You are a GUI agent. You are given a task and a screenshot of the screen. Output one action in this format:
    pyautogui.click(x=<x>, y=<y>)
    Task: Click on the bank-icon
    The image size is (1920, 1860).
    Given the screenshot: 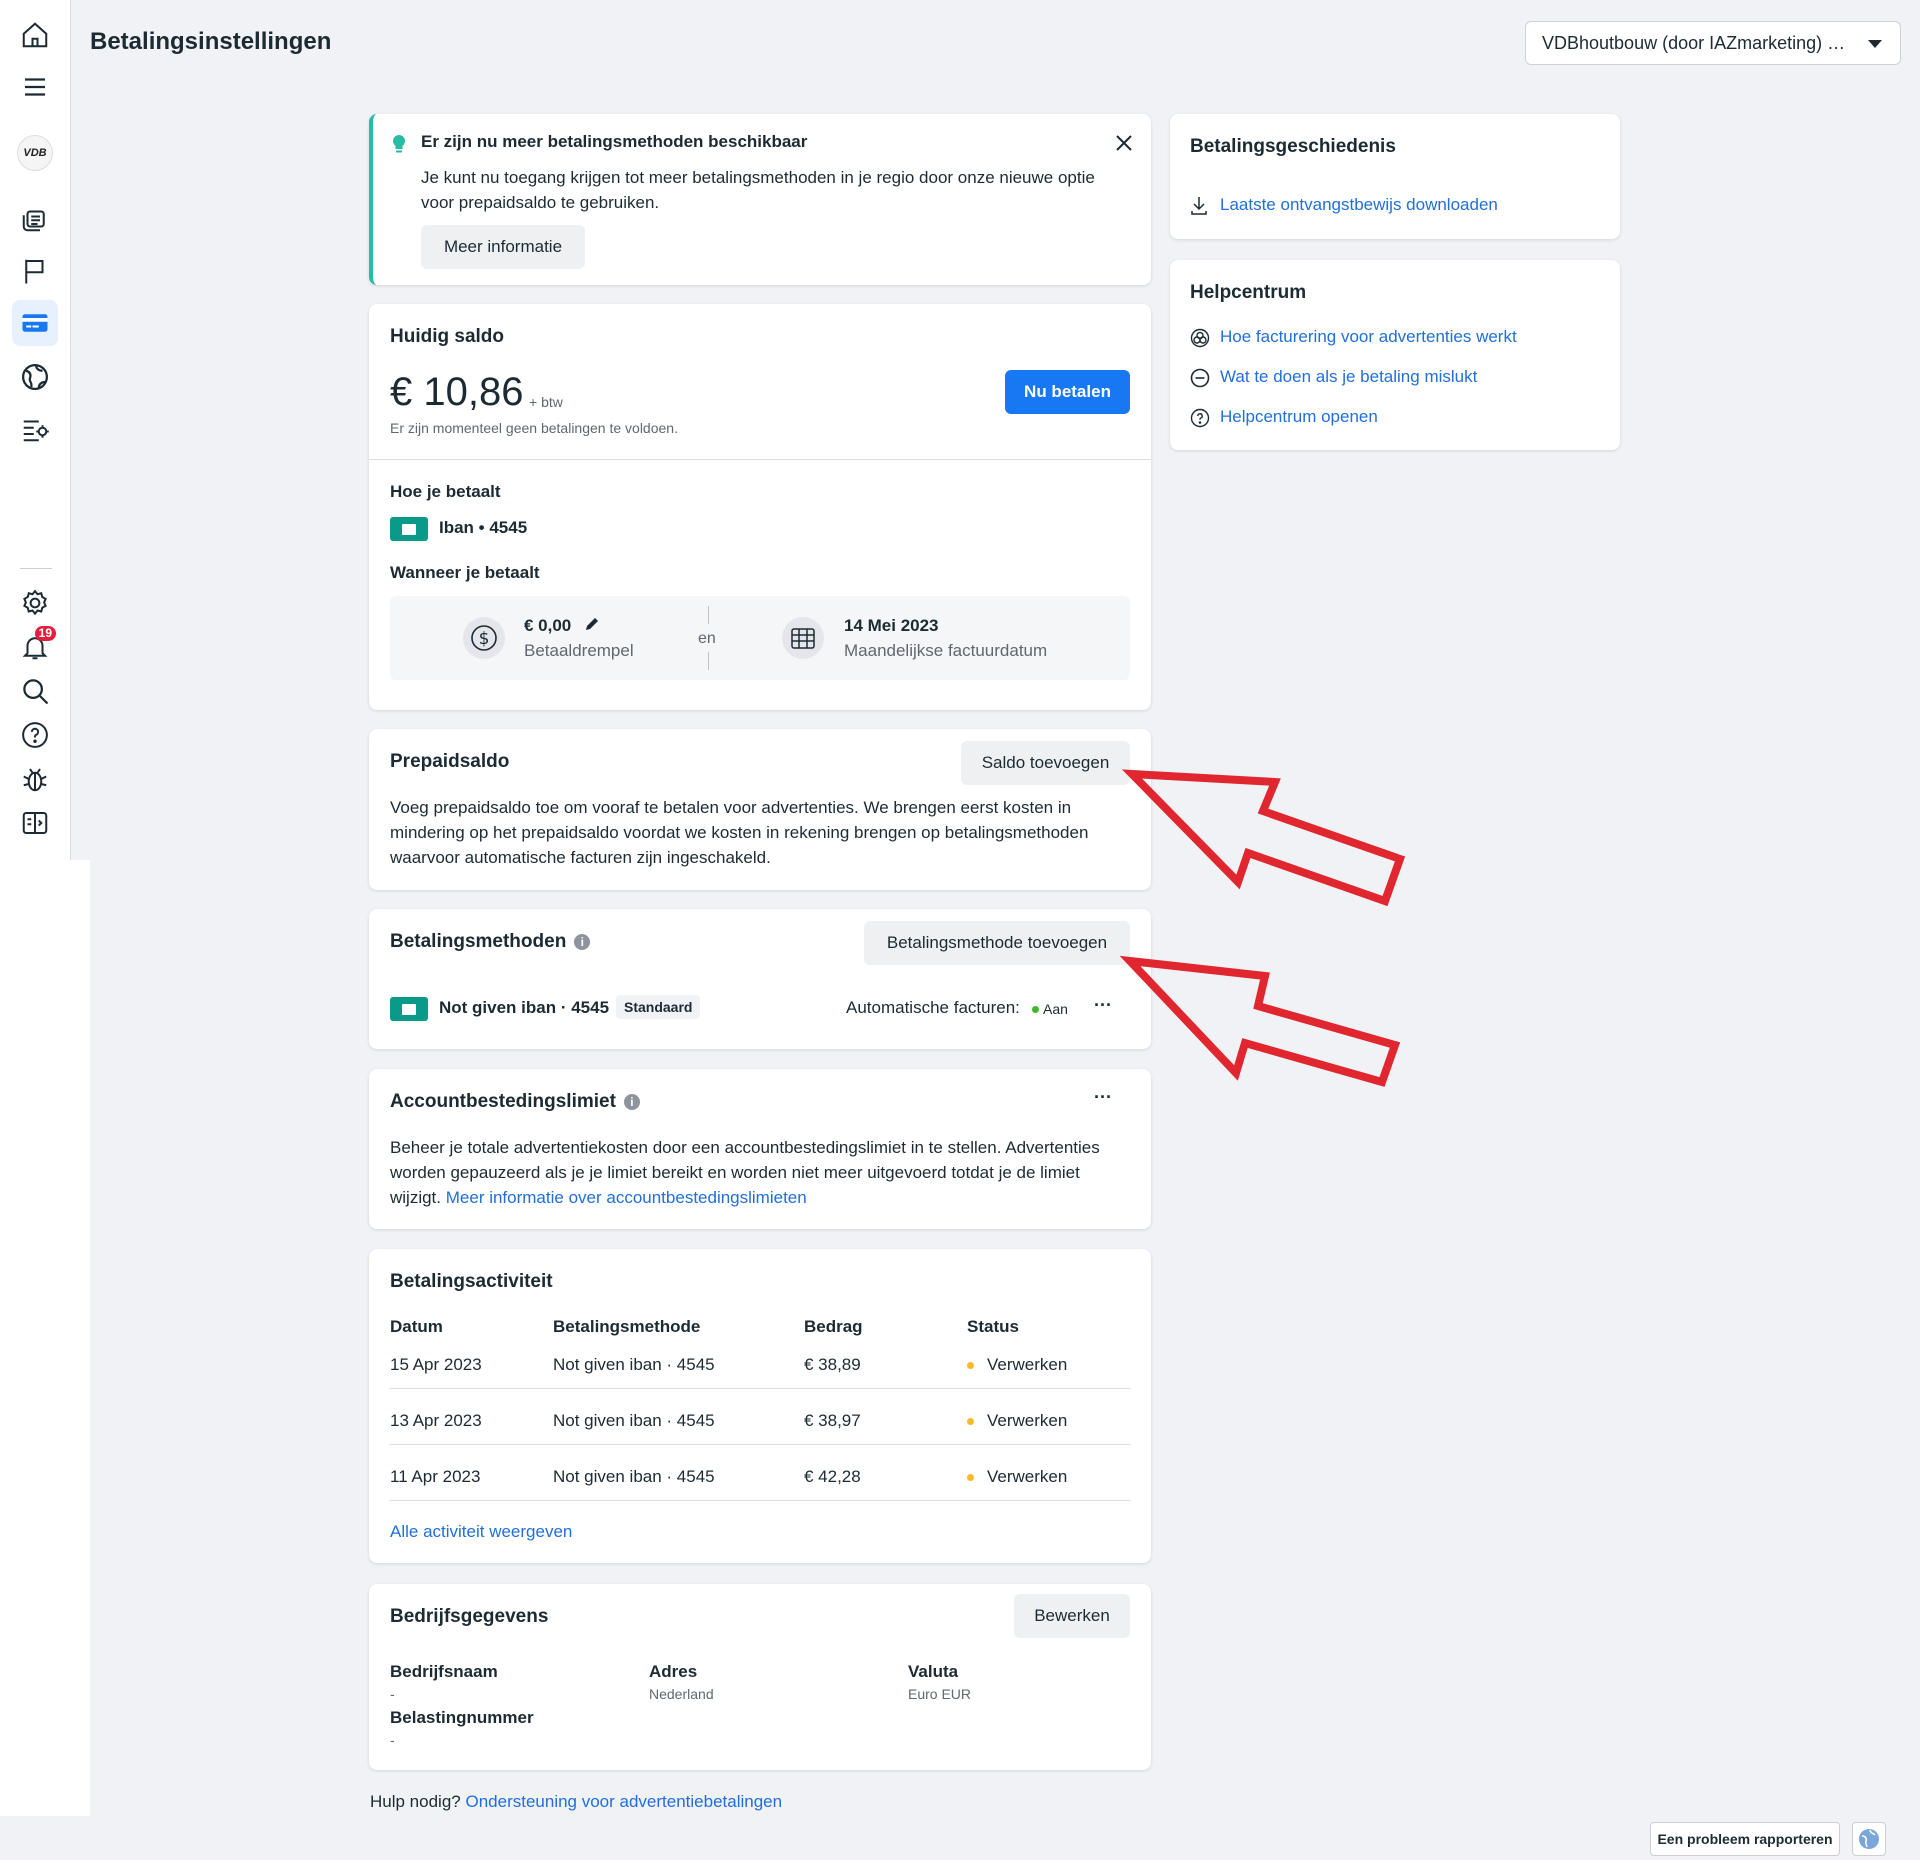 What is the action you would take?
    pyautogui.click(x=409, y=1009)
    